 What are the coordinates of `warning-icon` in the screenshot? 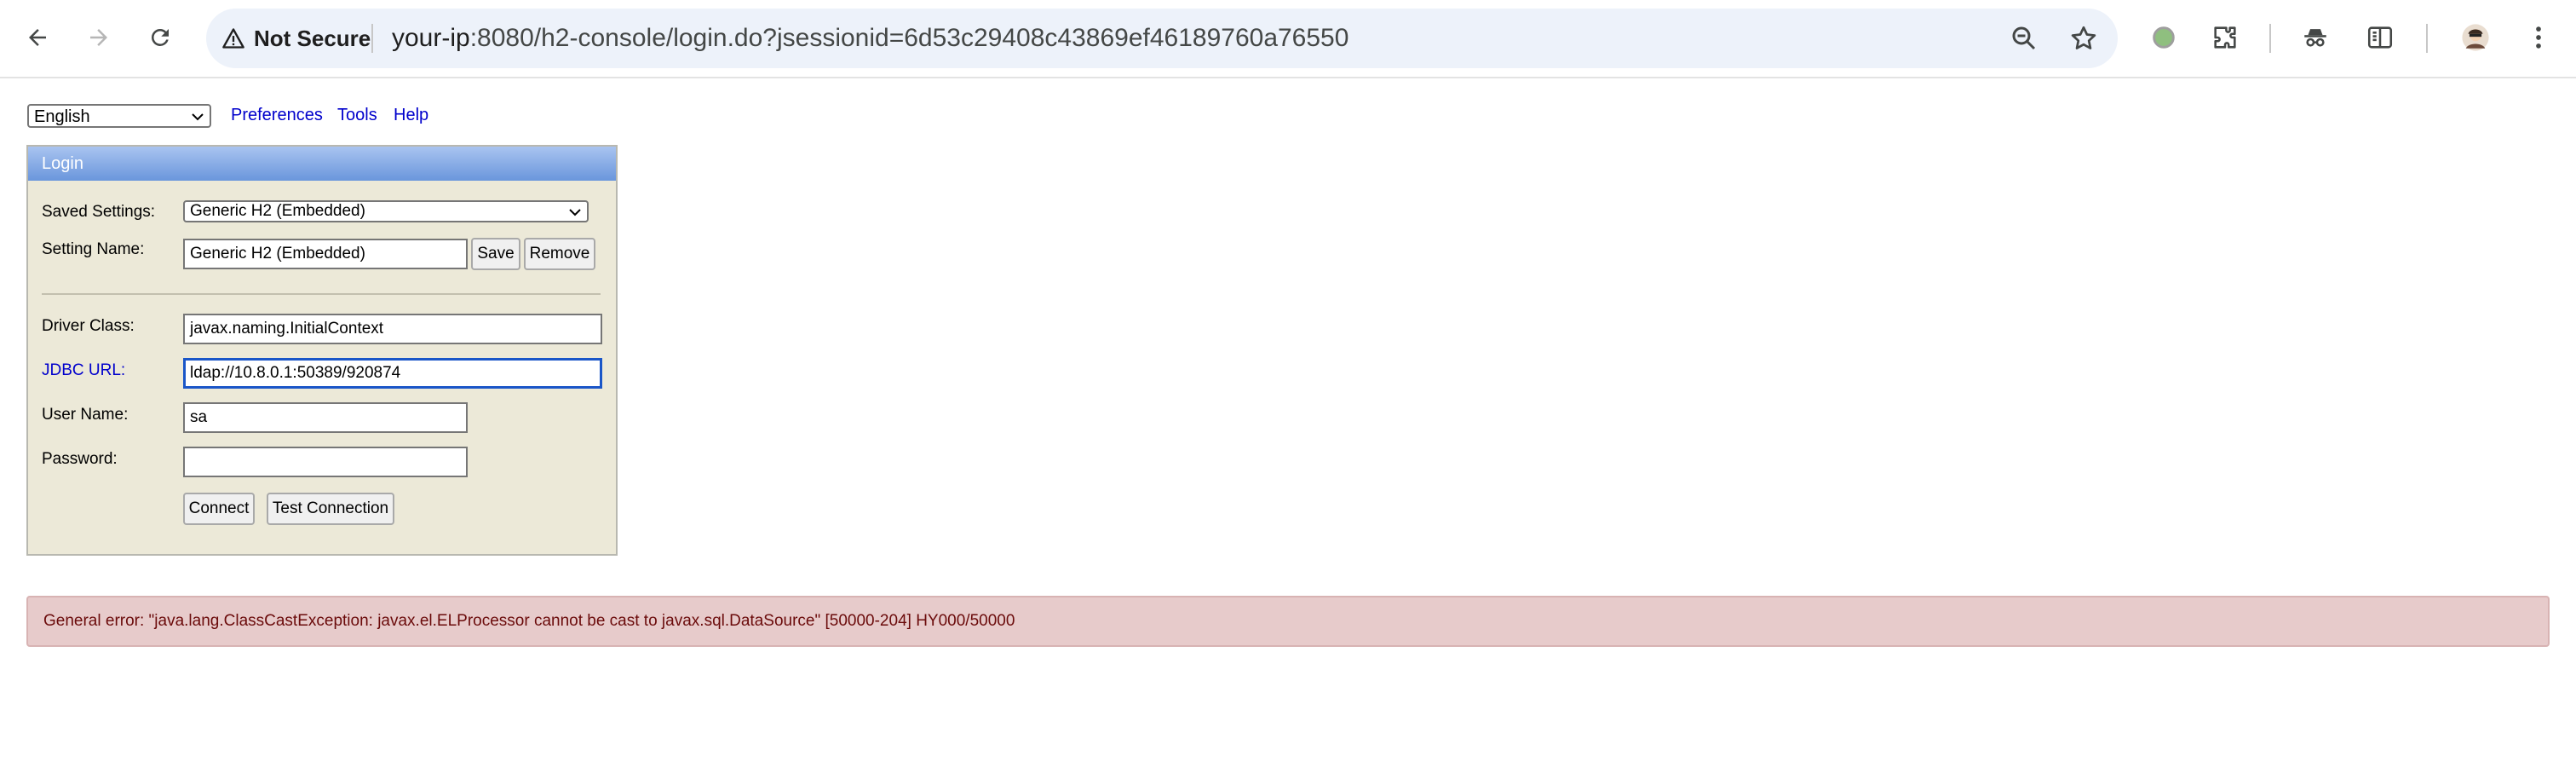 It's located at (233, 38).